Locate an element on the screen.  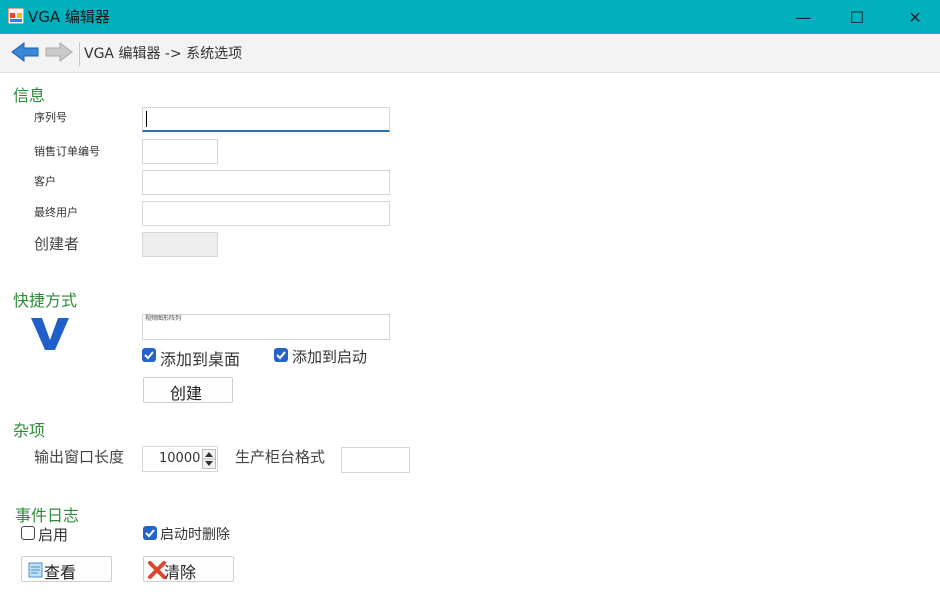
add-to-desktop-label: 添加到桌面 is located at coordinates (200, 358).